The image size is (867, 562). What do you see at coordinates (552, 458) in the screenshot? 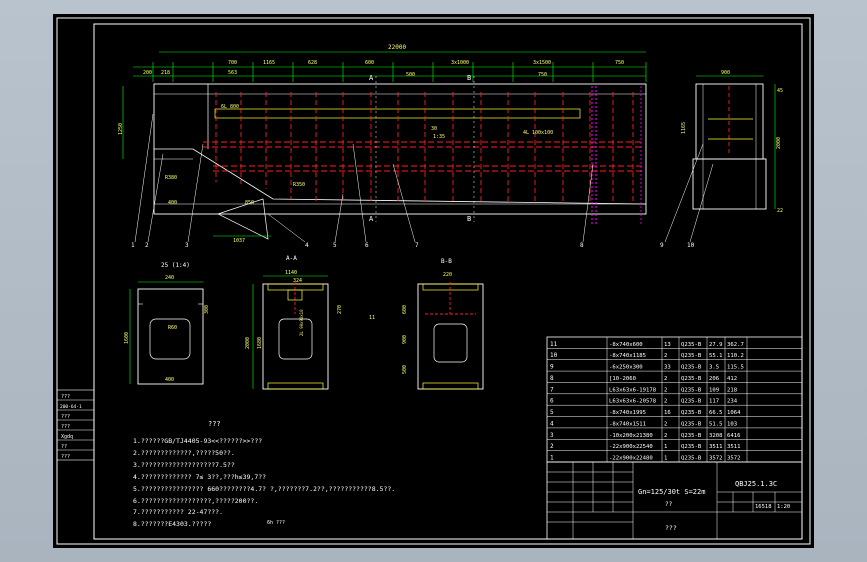
I see `bom-cell-no: 1` at bounding box center [552, 458].